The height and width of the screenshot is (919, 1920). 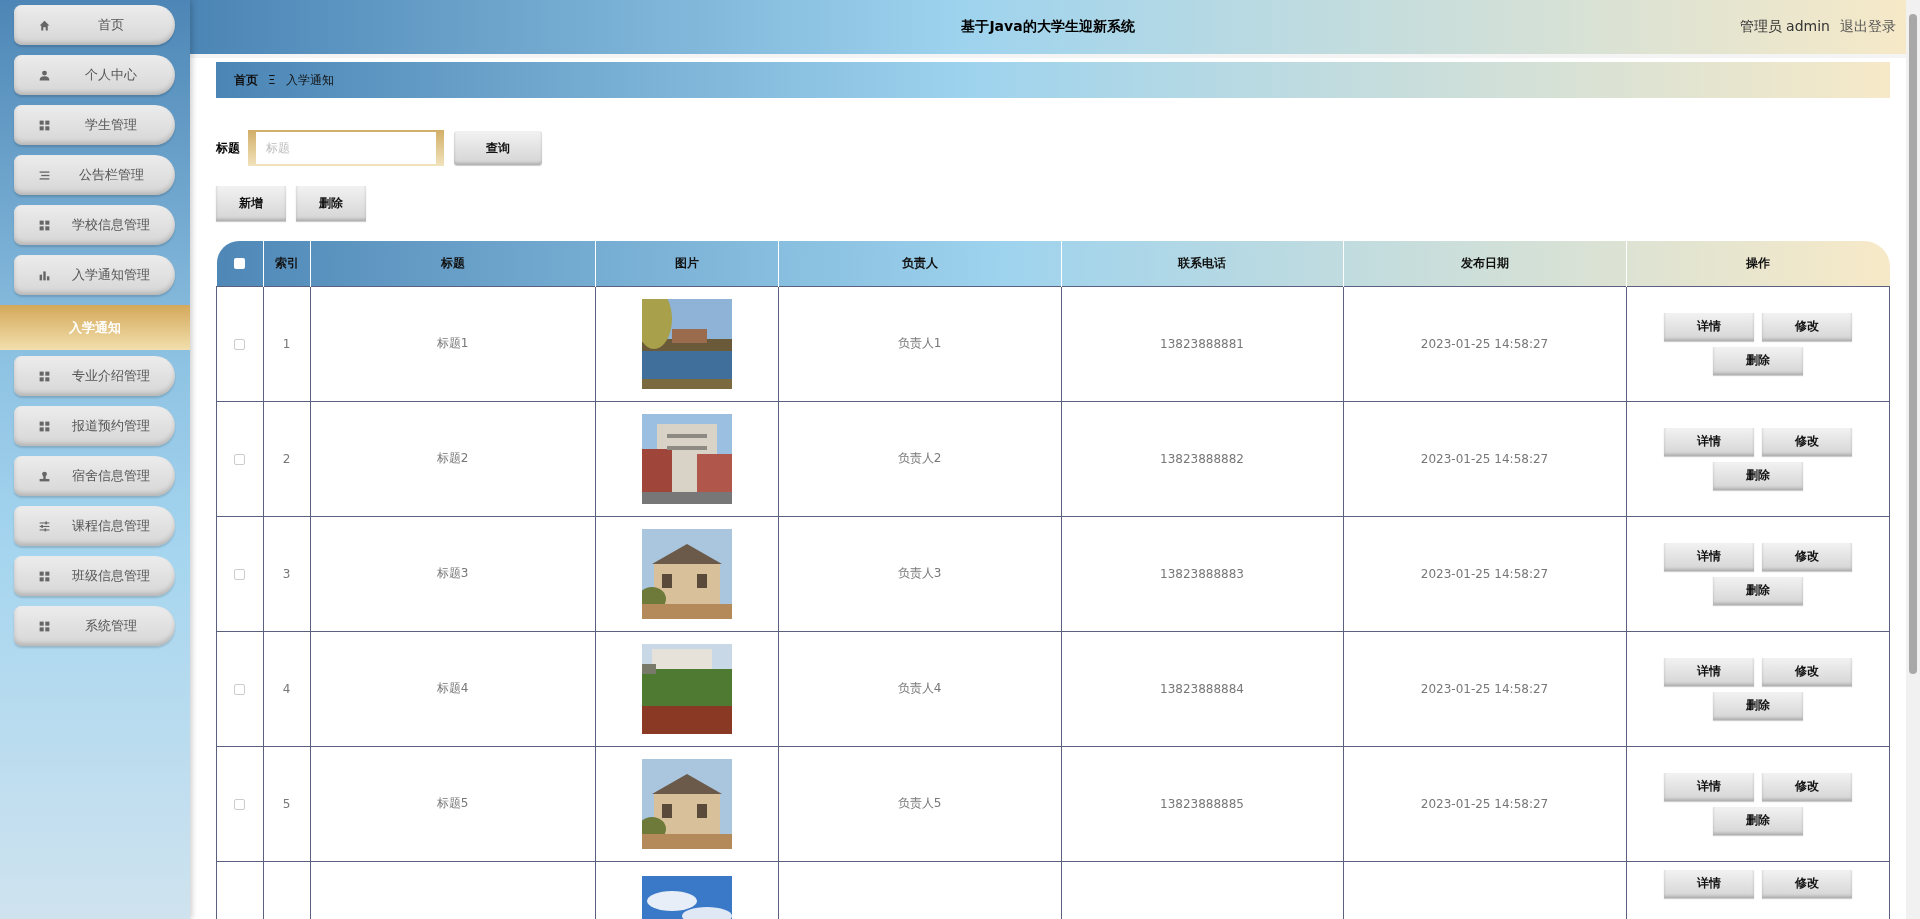 I want to click on sliders-icon, so click(x=44, y=526).